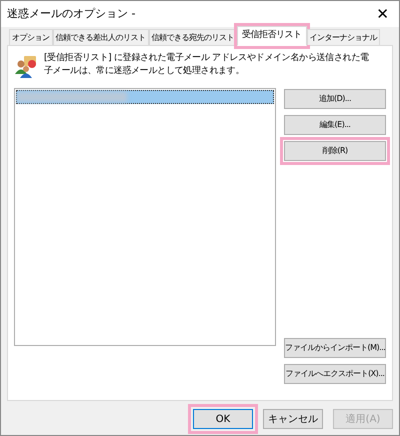 The height and width of the screenshot is (436, 400). What do you see at coordinates (335, 151) in the screenshot?
I see `action-button: 削除(R)` at bounding box center [335, 151].